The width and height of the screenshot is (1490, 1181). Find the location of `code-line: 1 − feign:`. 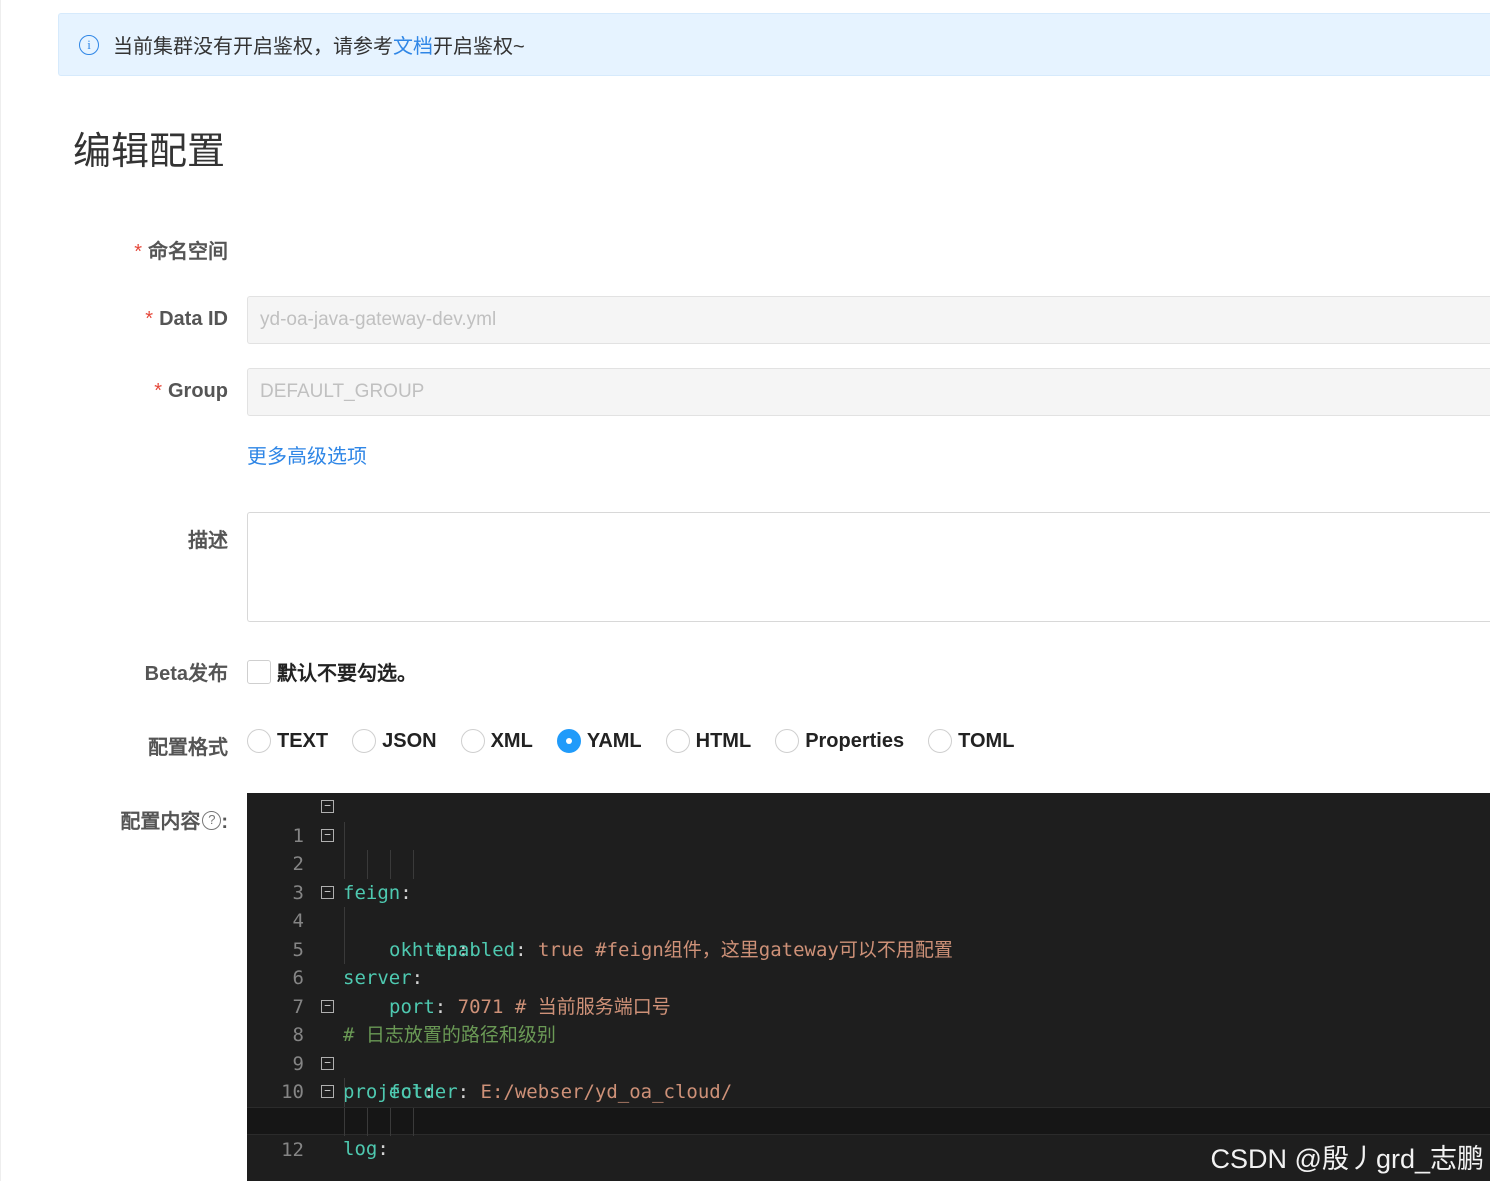

code-line: 1 − feign: is located at coordinates (868, 848).